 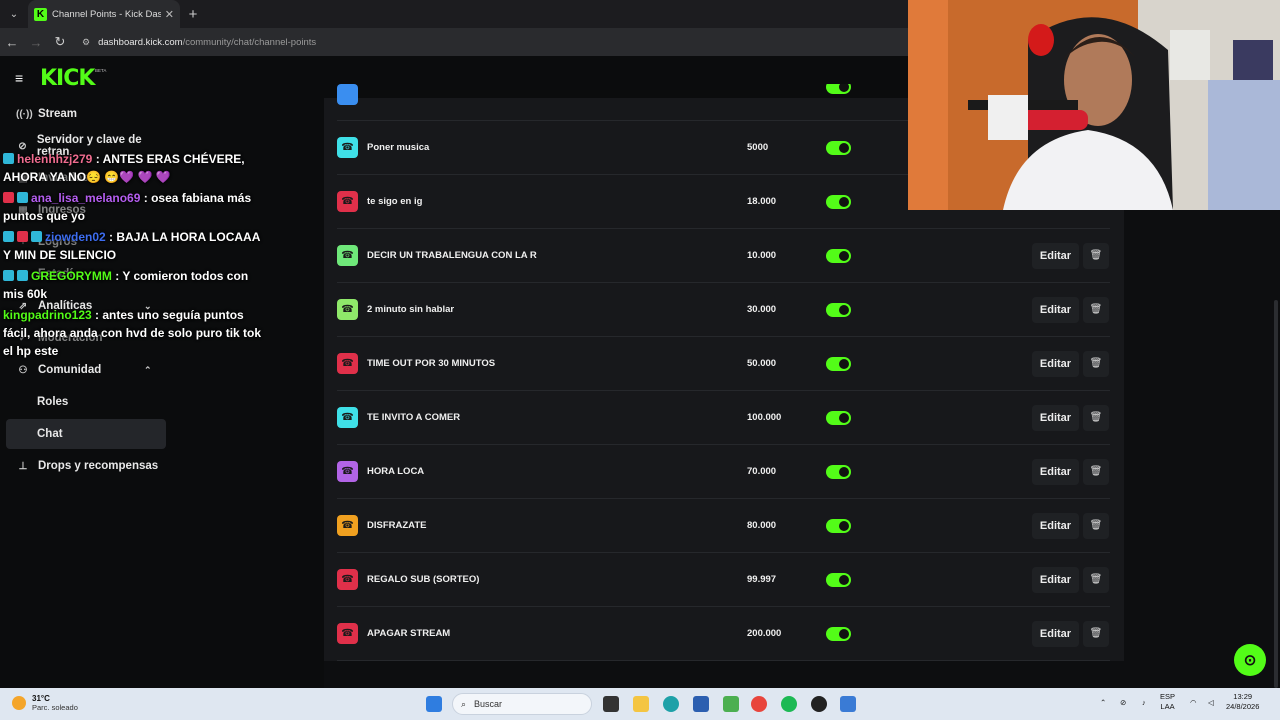 What do you see at coordinates (24, 114) in the screenshot?
I see `stream-icon: ((·))` at bounding box center [24, 114].